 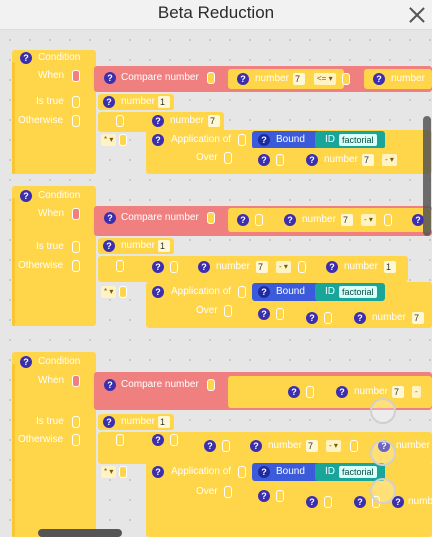 What do you see at coordinates (325, 79) in the screenshot?
I see `operator-dropdown: <= ▾` at bounding box center [325, 79].